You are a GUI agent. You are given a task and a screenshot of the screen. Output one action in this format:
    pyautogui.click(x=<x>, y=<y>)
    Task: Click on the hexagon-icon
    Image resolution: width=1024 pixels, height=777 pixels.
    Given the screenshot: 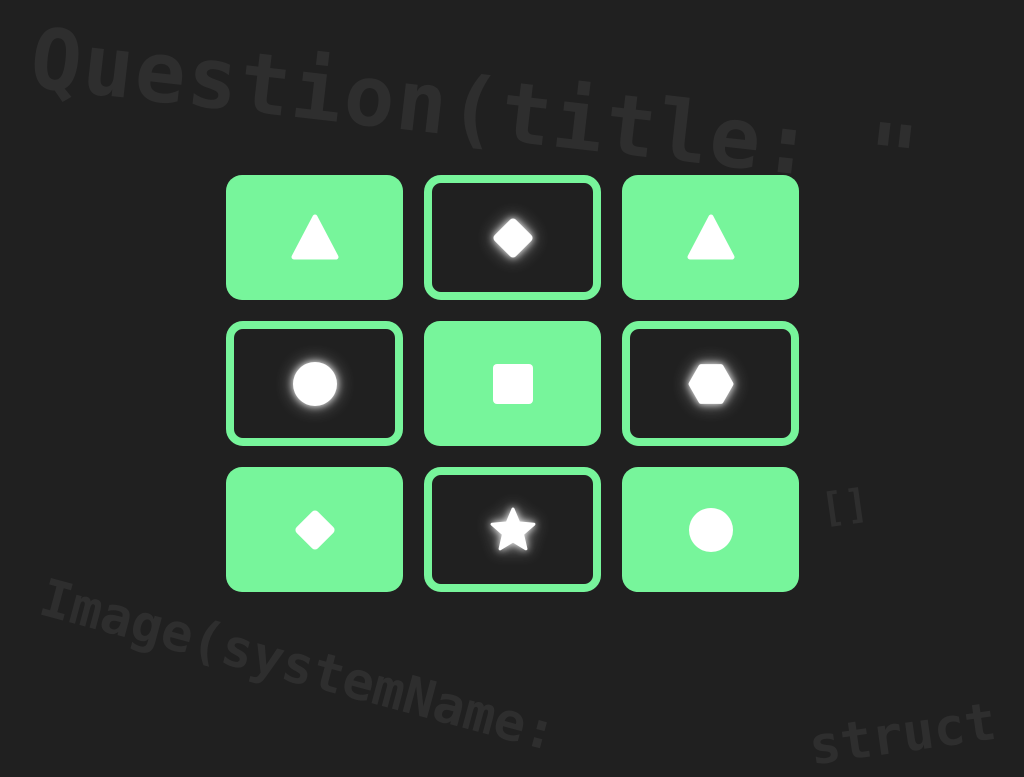 What is the action you would take?
    pyautogui.click(x=710, y=383)
    